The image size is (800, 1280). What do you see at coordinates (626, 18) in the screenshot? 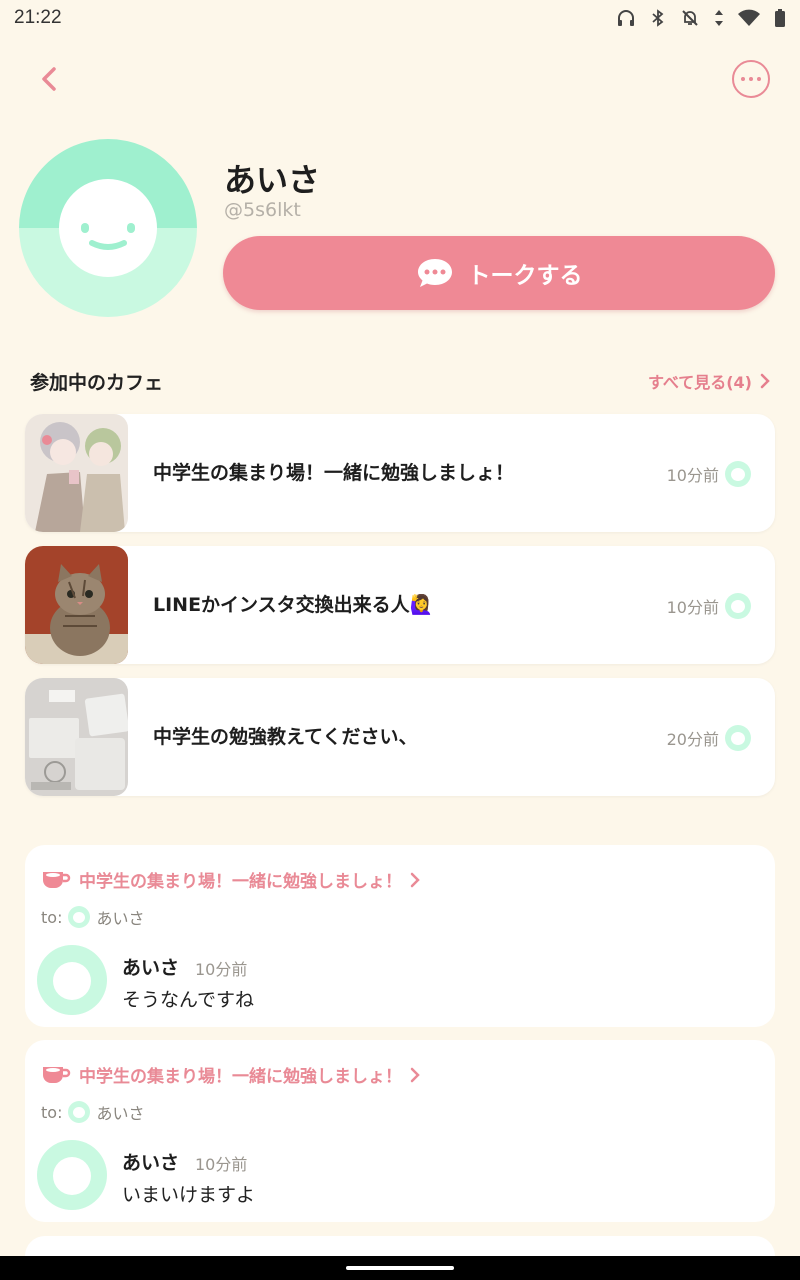
I see `headphones-icon` at bounding box center [626, 18].